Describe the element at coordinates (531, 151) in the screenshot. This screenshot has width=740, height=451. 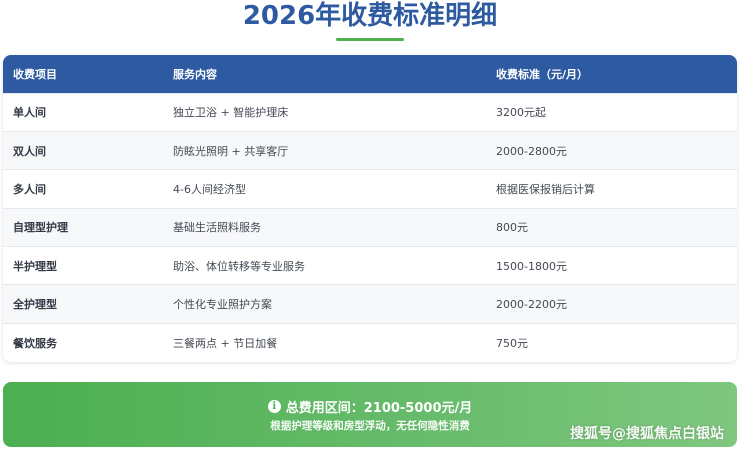
I see `row-price: 2000-2800元` at that location.